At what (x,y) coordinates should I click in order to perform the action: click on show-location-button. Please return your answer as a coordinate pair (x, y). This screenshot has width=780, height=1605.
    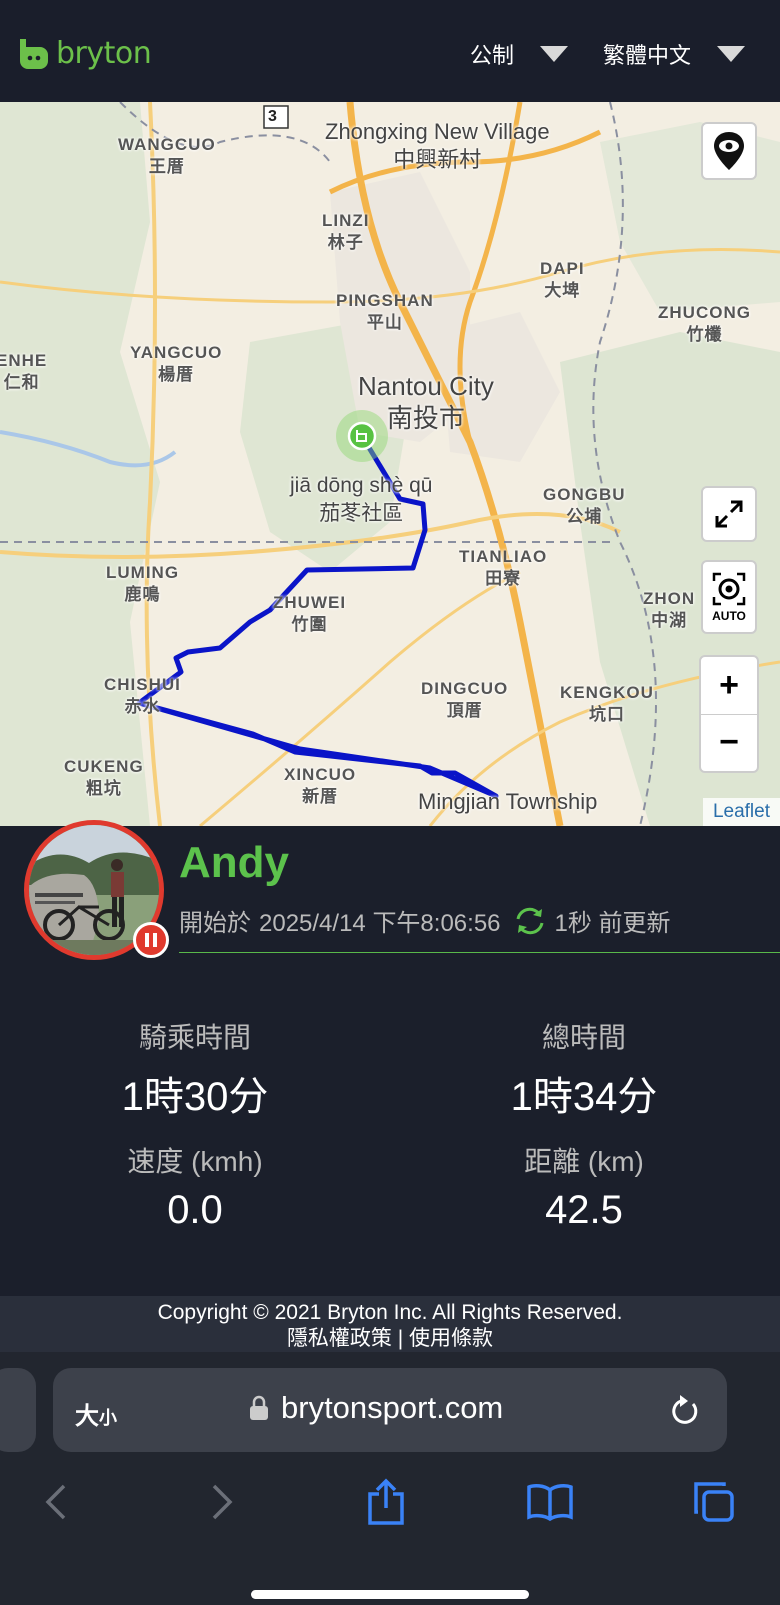
    Looking at the image, I should click on (729, 151).